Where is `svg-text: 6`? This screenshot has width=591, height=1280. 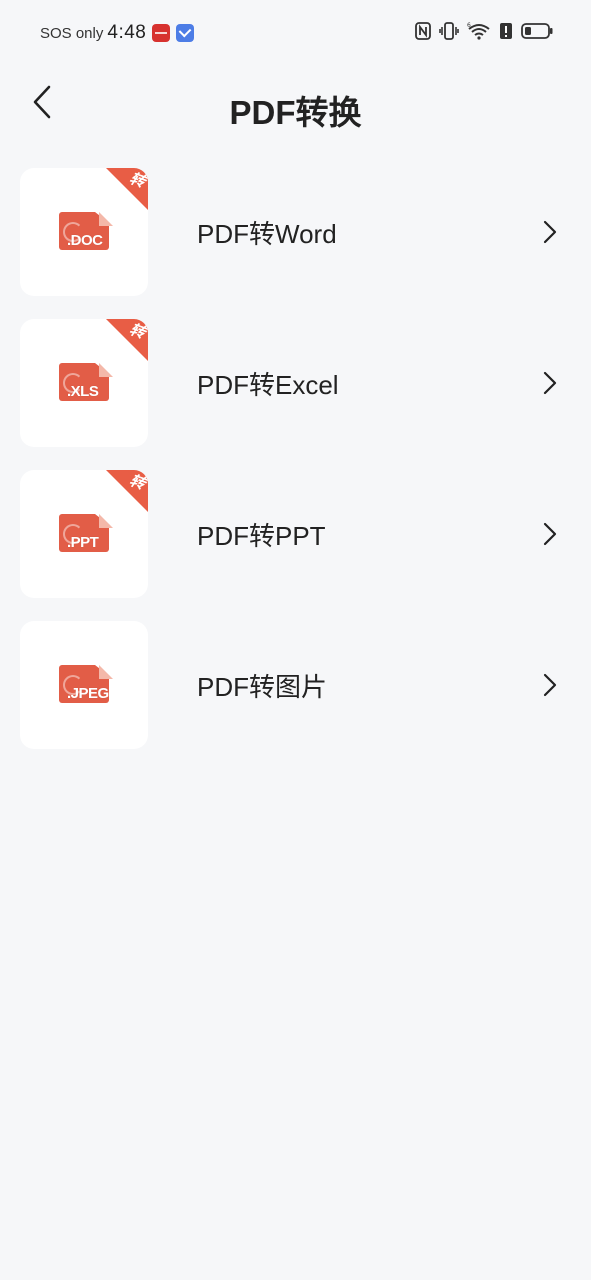
svg-text: 6 is located at coordinates (469, 25).